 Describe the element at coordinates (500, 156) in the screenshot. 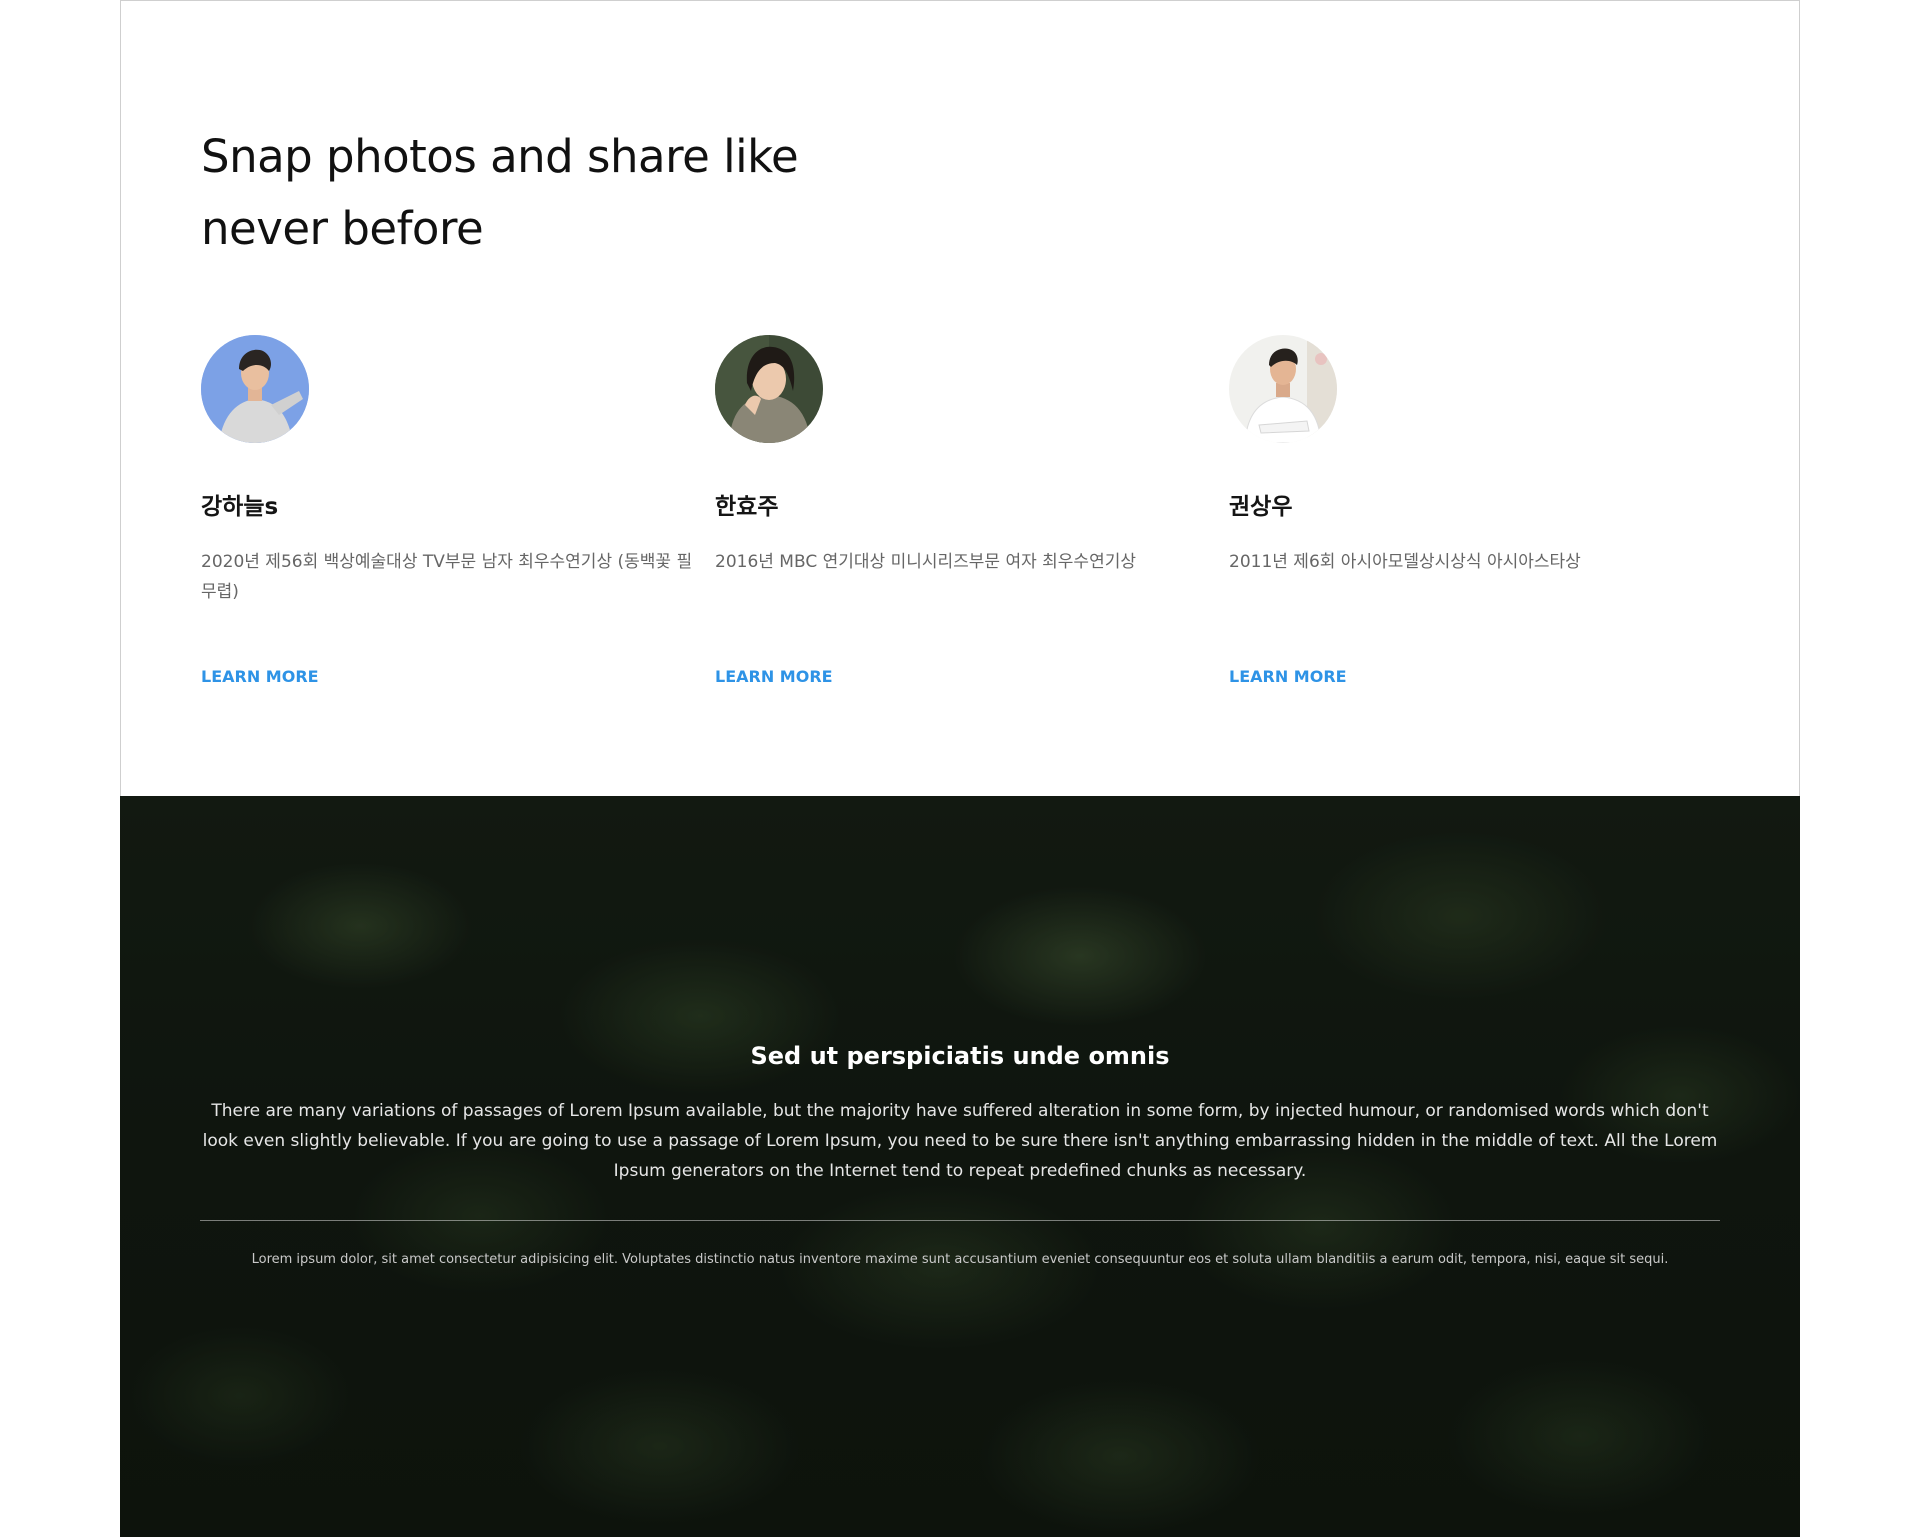

I see `heading-line-1: Snap photos and share like` at that location.